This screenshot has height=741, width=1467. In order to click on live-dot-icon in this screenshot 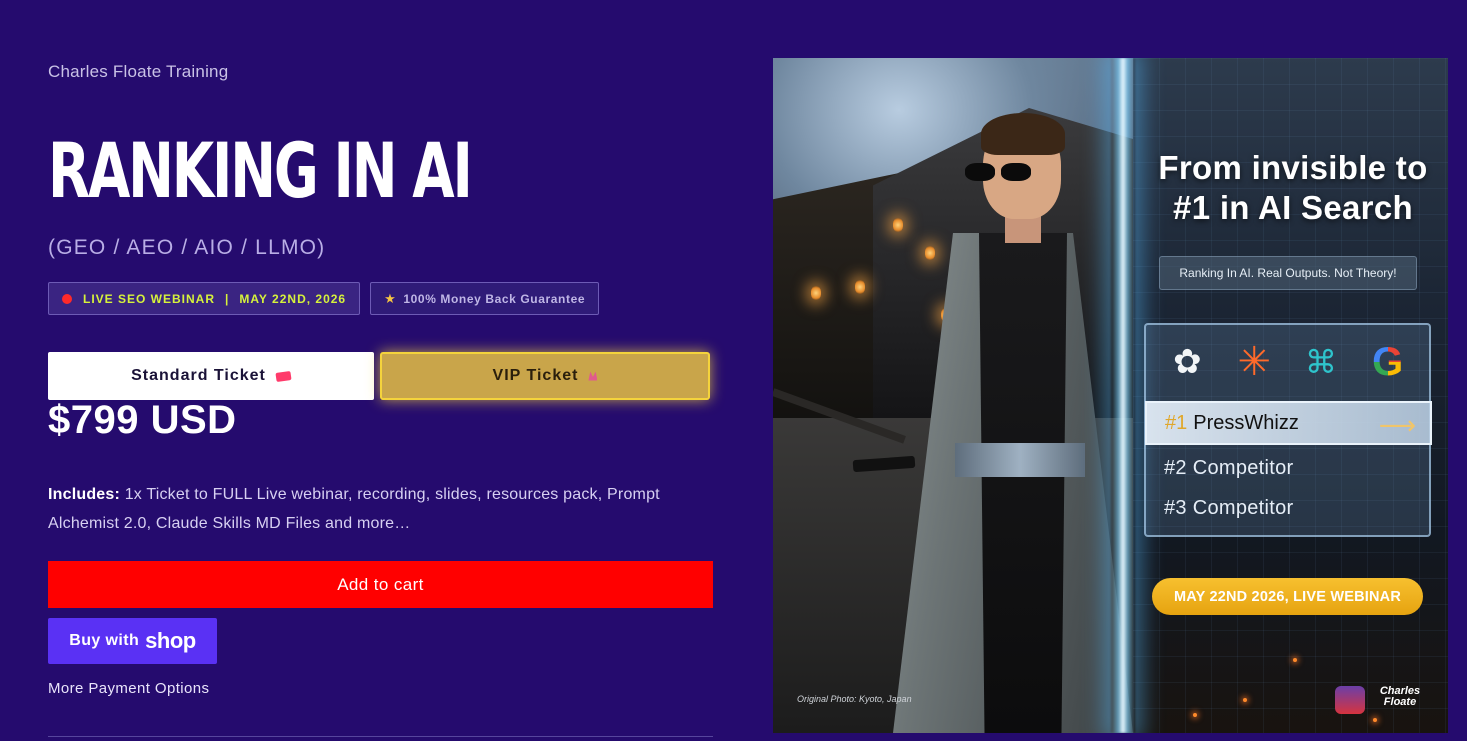, I will do `click(67, 298)`.